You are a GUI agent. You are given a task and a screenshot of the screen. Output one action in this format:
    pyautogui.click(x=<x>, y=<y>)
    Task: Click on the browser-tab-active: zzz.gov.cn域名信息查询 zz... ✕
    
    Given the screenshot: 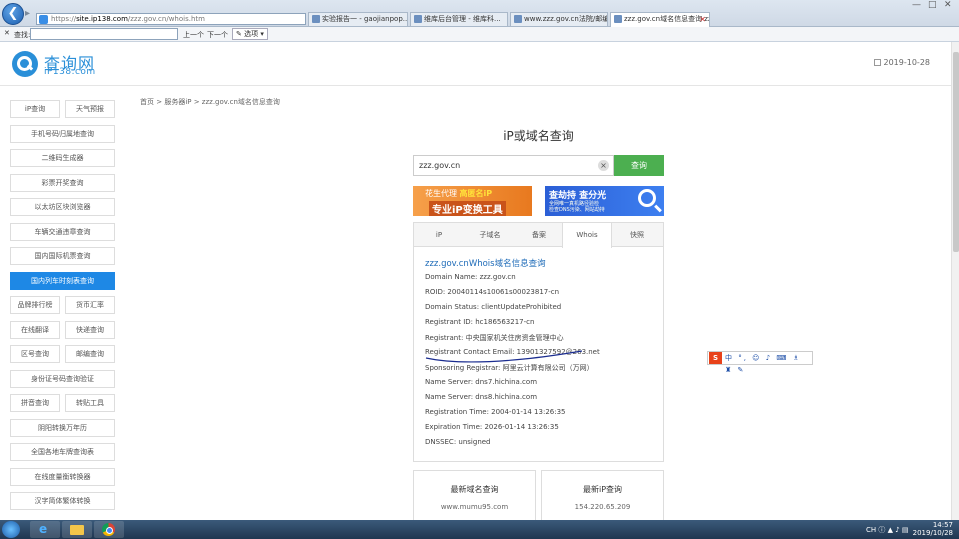 What is the action you would take?
    pyautogui.click(x=660, y=19)
    